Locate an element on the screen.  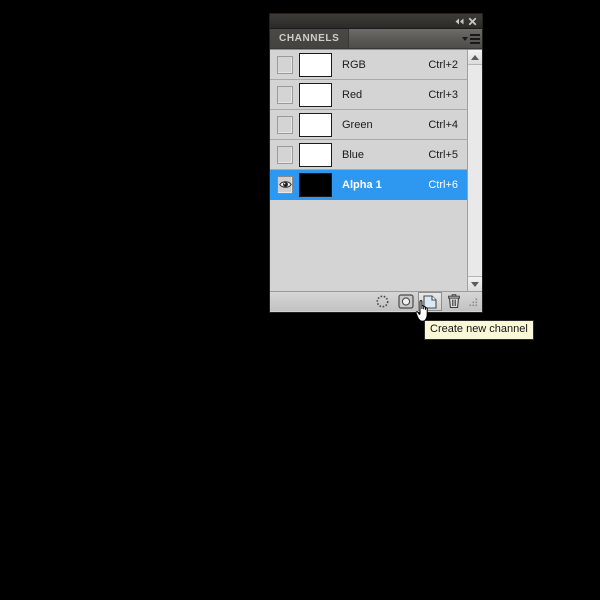
panel-tabstrip: CHANNELS is located at coordinates (376, 39).